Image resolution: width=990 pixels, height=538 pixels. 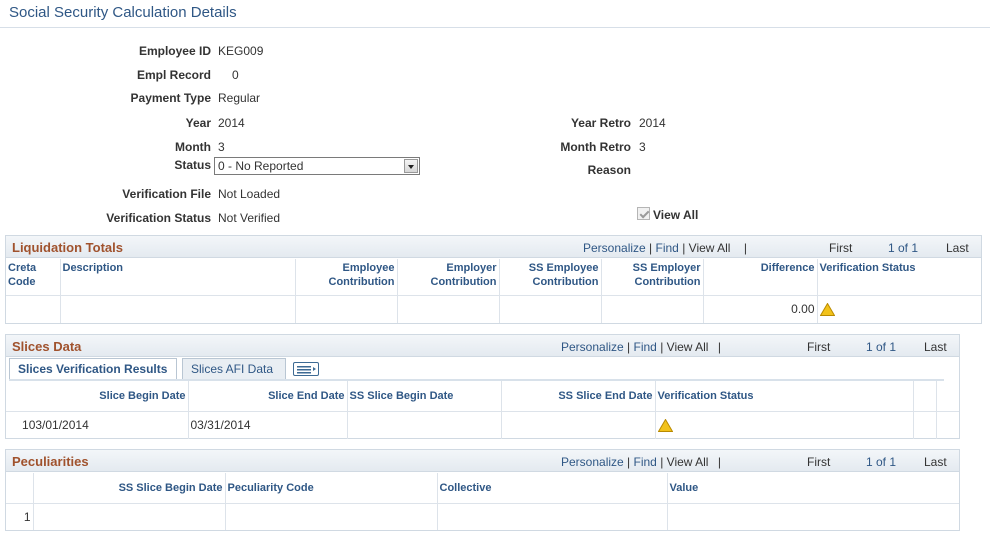 What do you see at coordinates (317, 166) in the screenshot?
I see `status-dropdown: 0 - No Reported` at bounding box center [317, 166].